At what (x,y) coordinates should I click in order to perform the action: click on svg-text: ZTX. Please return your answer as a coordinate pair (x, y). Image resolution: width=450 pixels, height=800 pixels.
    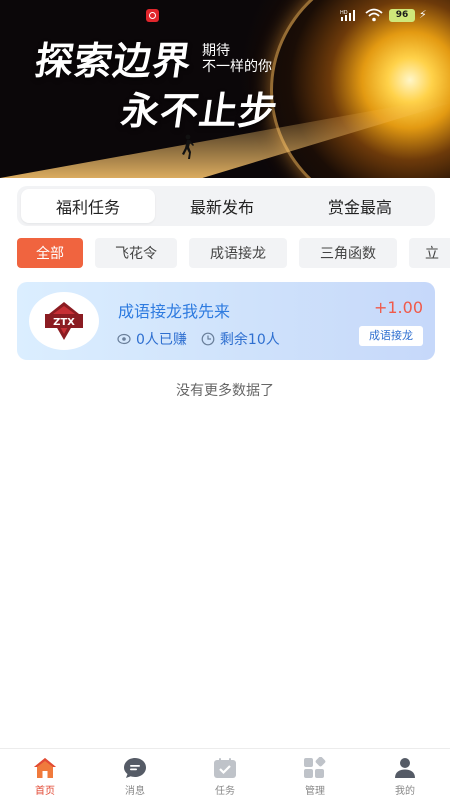
    Looking at the image, I should click on (64, 322).